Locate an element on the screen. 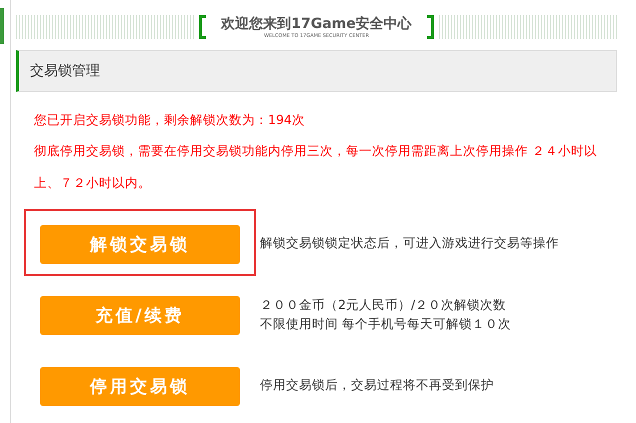 The height and width of the screenshot is (423, 636). action-button: 充值/续费 is located at coordinates (140, 315).